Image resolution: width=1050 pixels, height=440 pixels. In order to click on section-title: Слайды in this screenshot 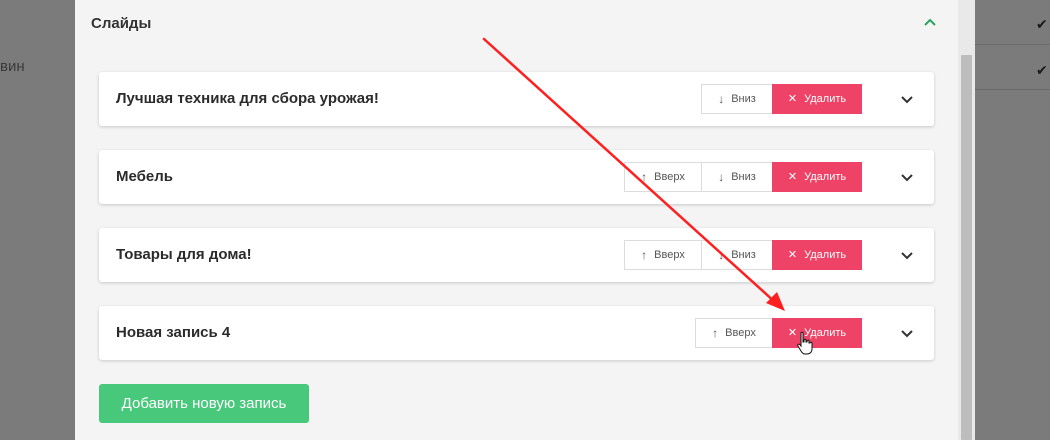, I will do `click(121, 23)`.